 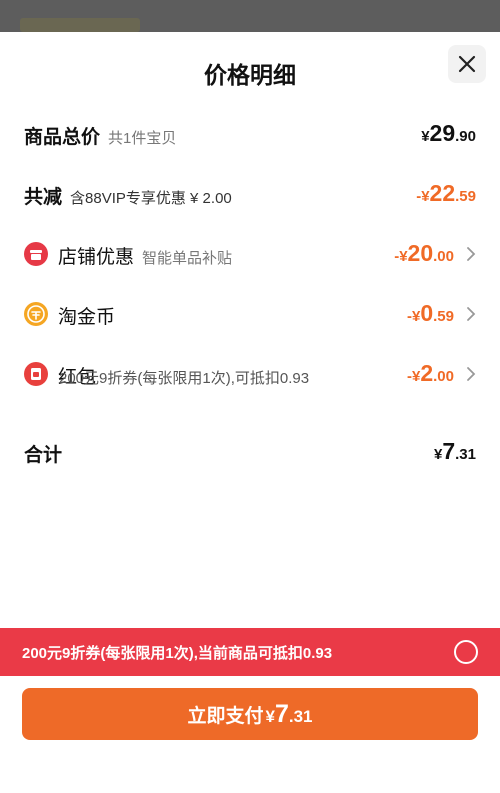 I want to click on total-discount-label: 共减 含88VIP专享优惠 ¥ 2.00, so click(x=128, y=197).